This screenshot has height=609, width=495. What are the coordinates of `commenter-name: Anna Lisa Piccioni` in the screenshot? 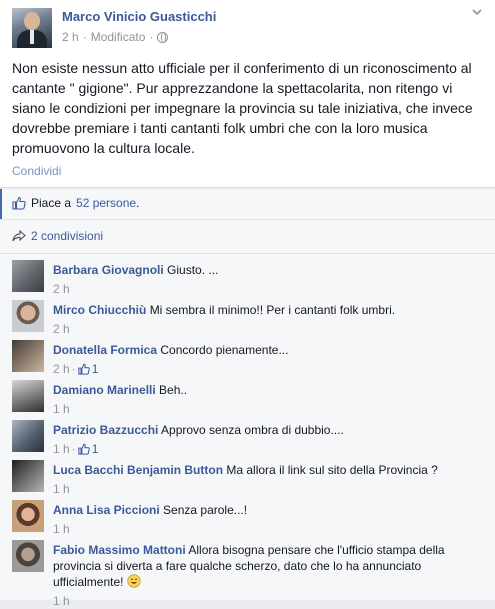 It's located at (106, 510).